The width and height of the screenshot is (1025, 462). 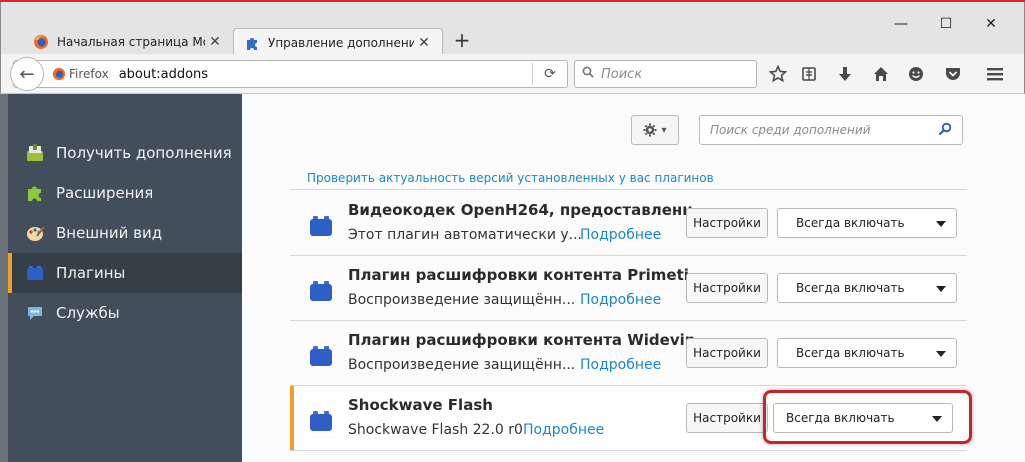 I want to click on gear-icon, so click(x=650, y=130).